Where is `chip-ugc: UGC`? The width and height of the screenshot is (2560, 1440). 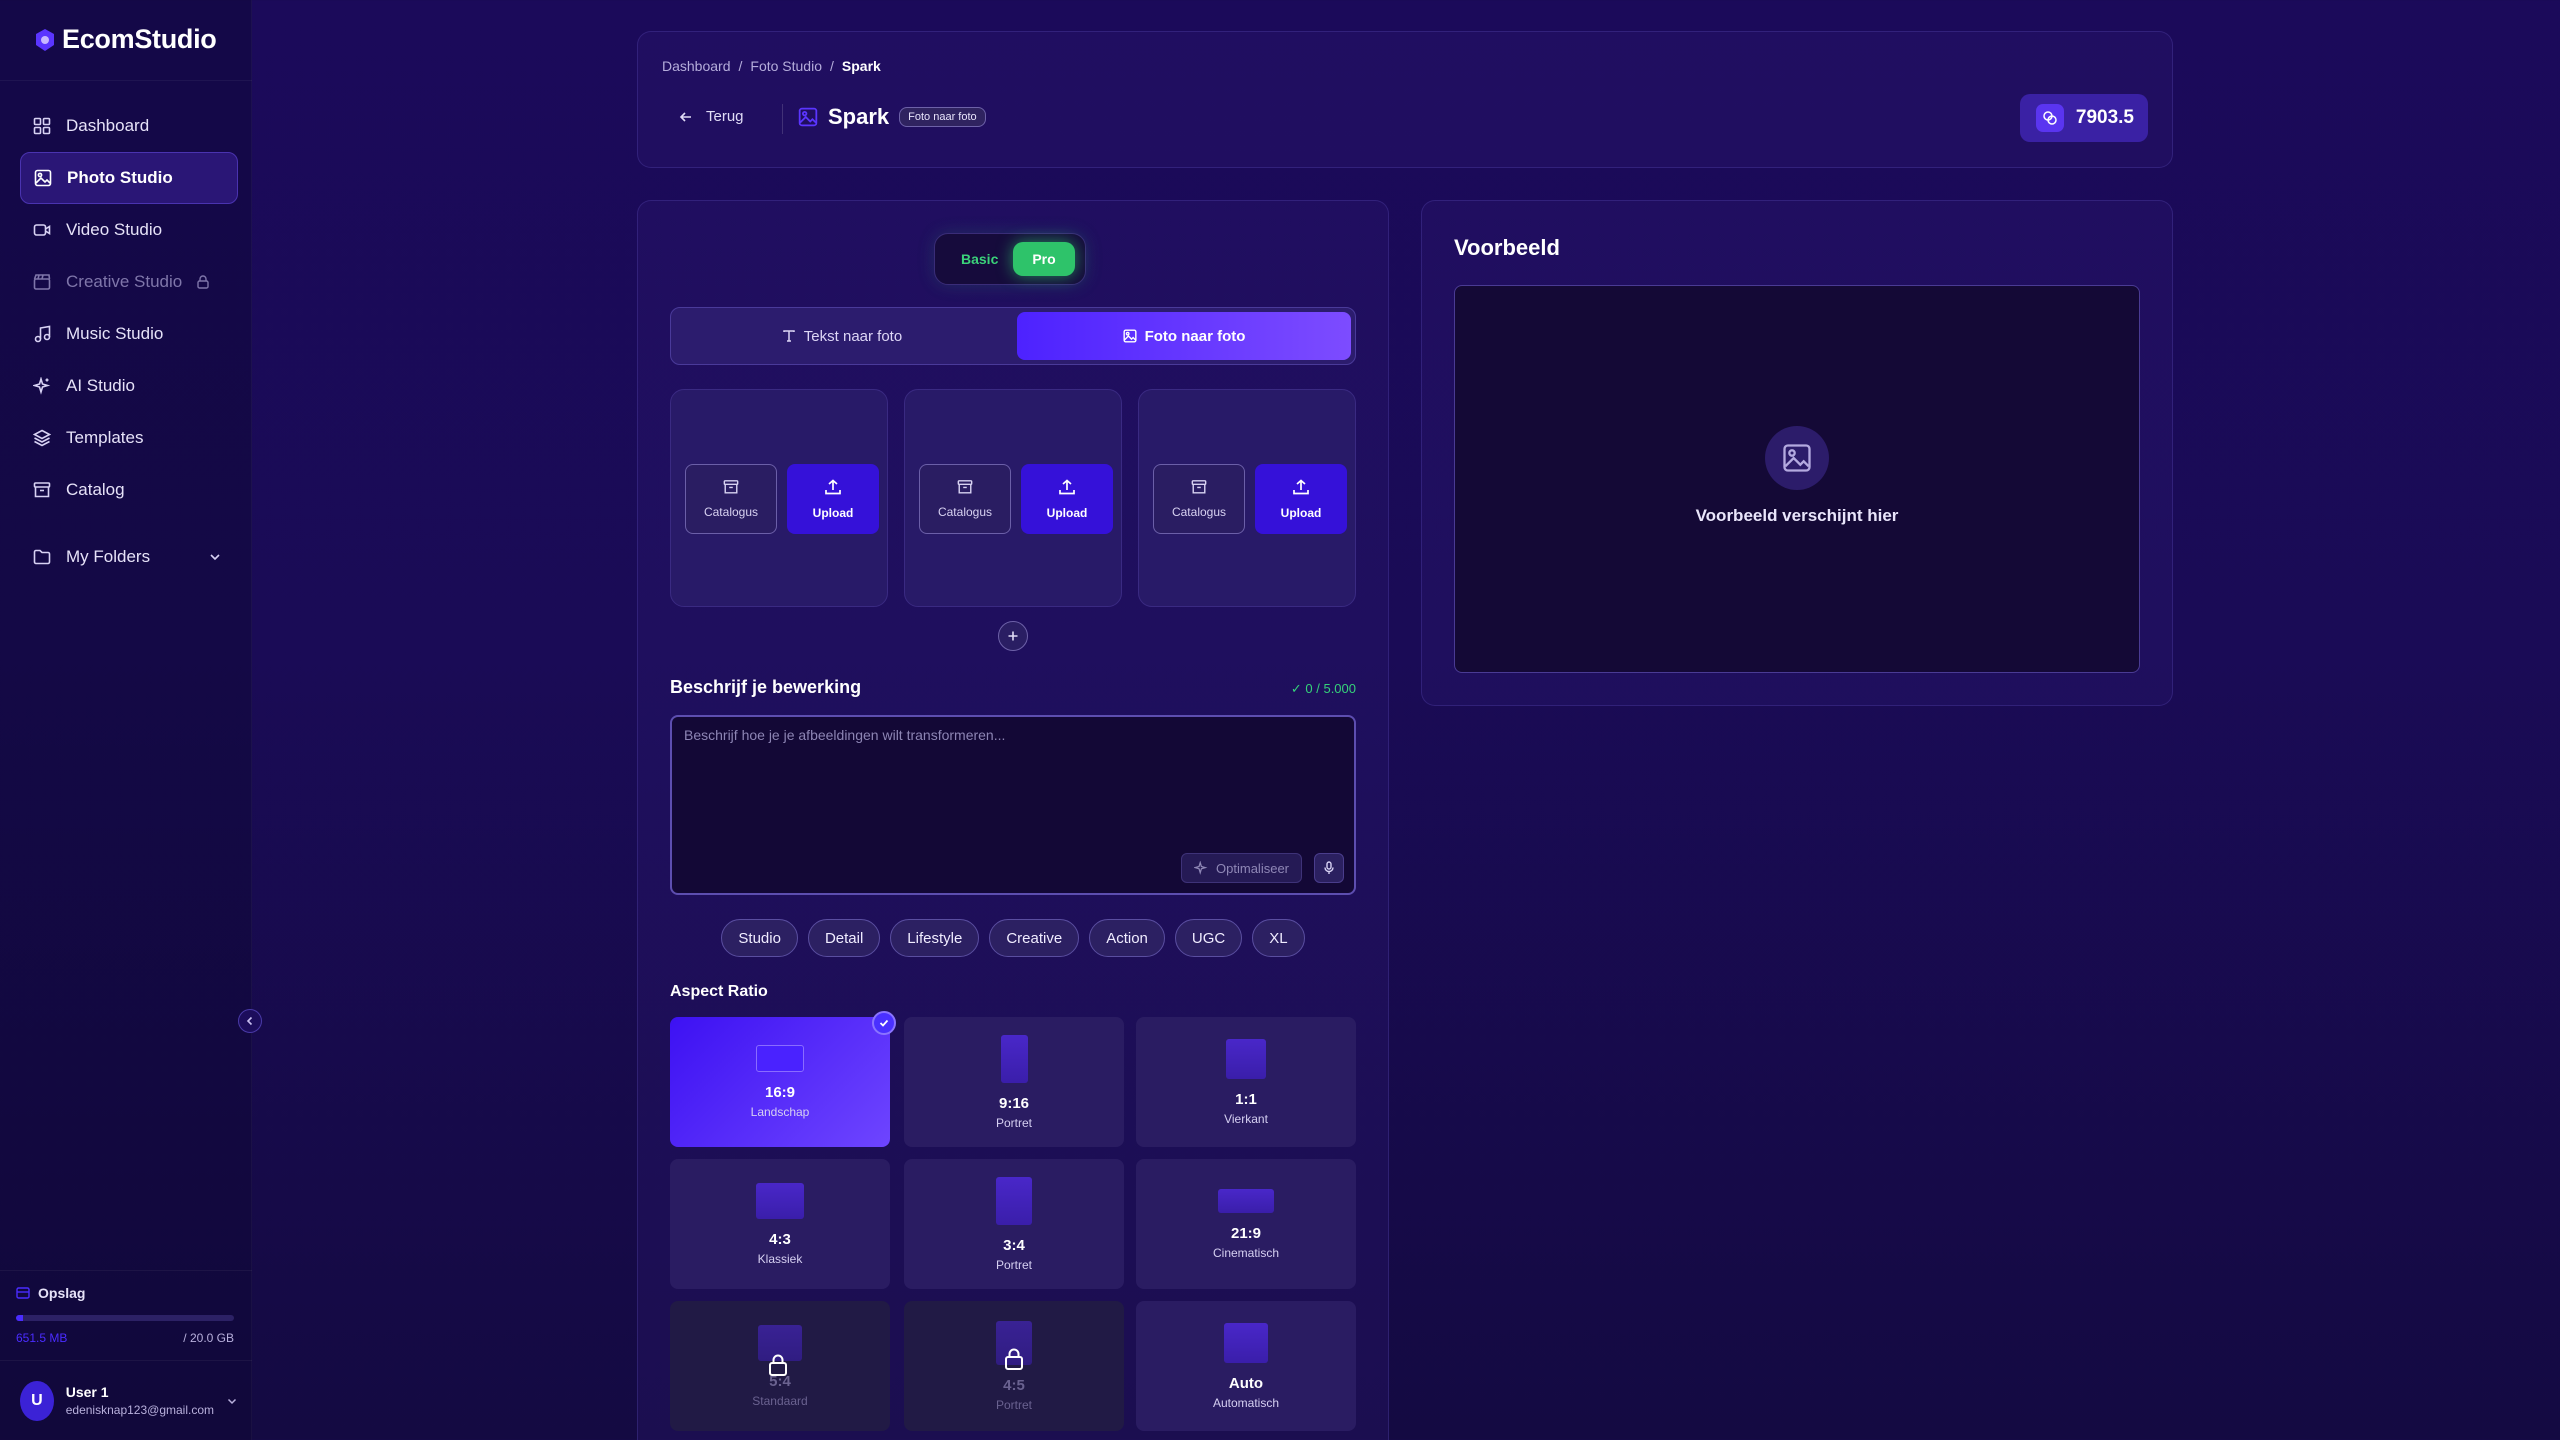 chip-ugc: UGC is located at coordinates (1208, 938).